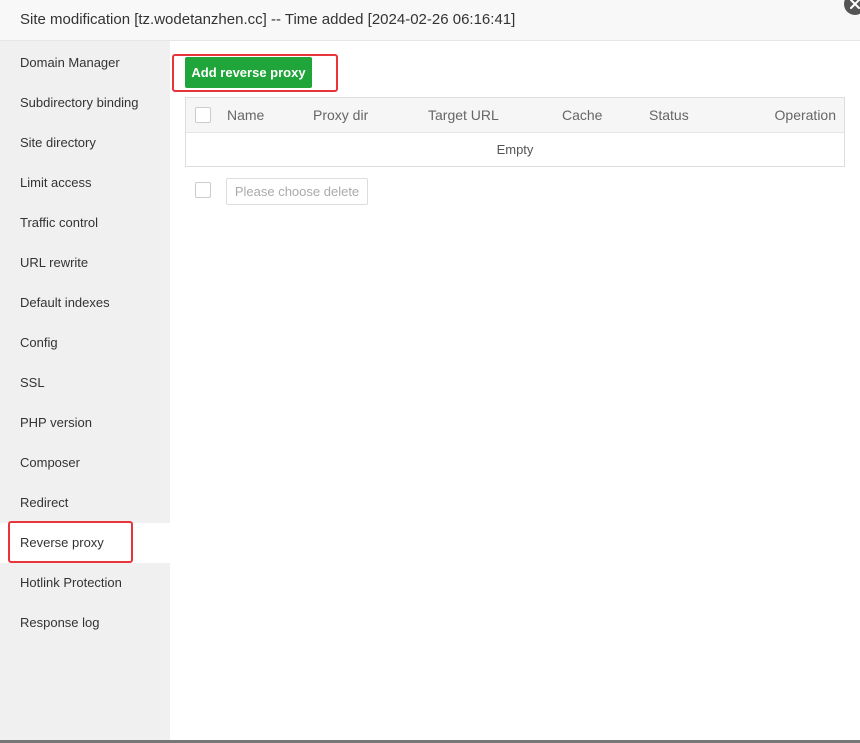 Image resolution: width=860 pixels, height=743 pixels. Describe the element at coordinates (85, 383) in the screenshot. I see `sidebar-item-ssl: SSL` at that location.